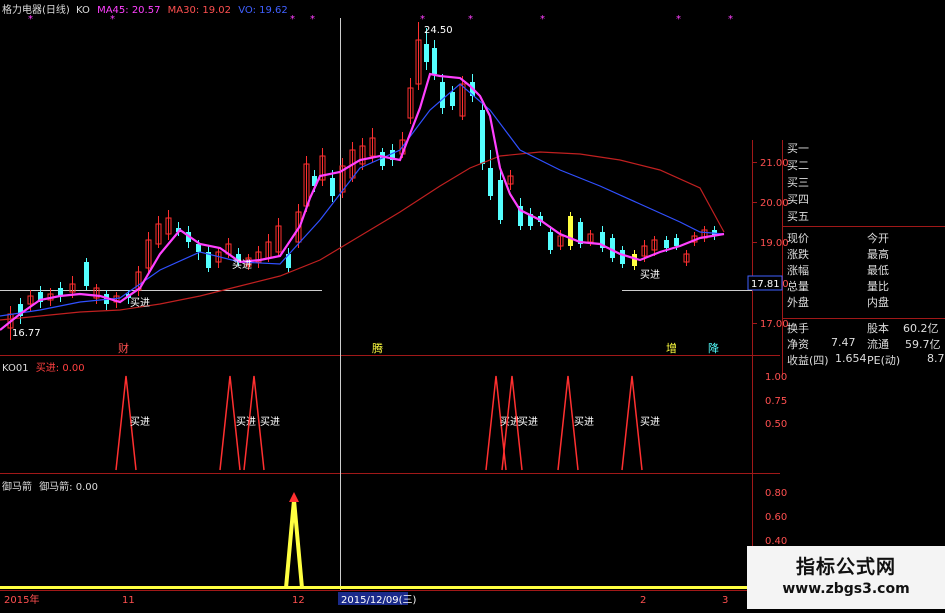 The image size is (945, 613). I want to click on quote-row-change: 涨跌 最高, so click(838, 254).